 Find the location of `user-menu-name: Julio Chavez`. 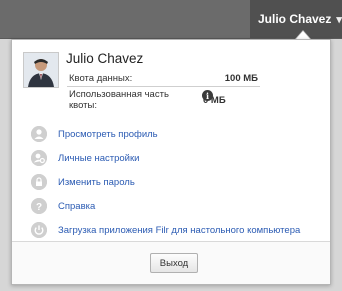

user-menu-name: Julio Chavez is located at coordinates (295, 19).